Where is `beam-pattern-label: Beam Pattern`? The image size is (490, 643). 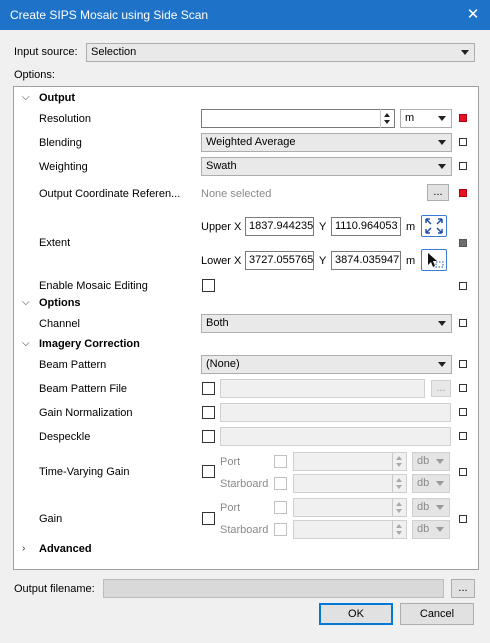
beam-pattern-label: Beam Pattern is located at coordinates (73, 365).